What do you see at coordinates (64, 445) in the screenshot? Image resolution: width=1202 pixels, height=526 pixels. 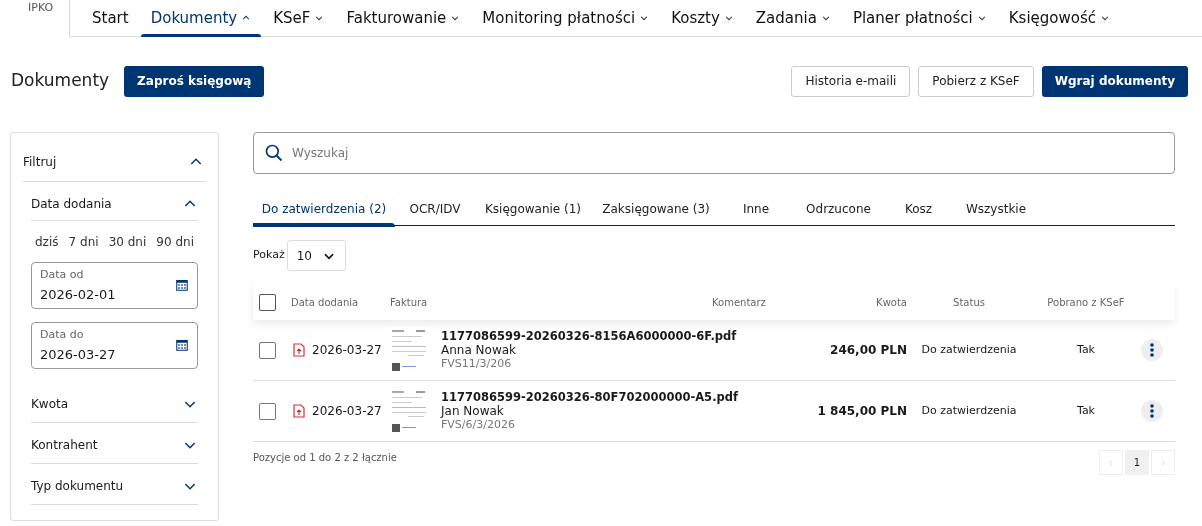 I see `filter-section-title: Kontrahent` at bounding box center [64, 445].